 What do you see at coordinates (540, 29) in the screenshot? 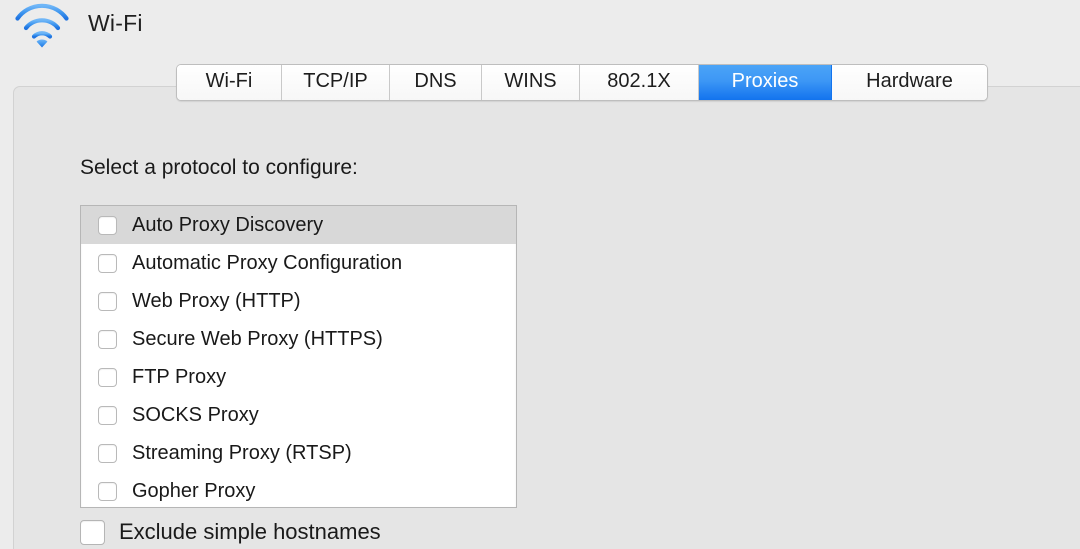
I see `window-header: Wi-Fi` at bounding box center [540, 29].